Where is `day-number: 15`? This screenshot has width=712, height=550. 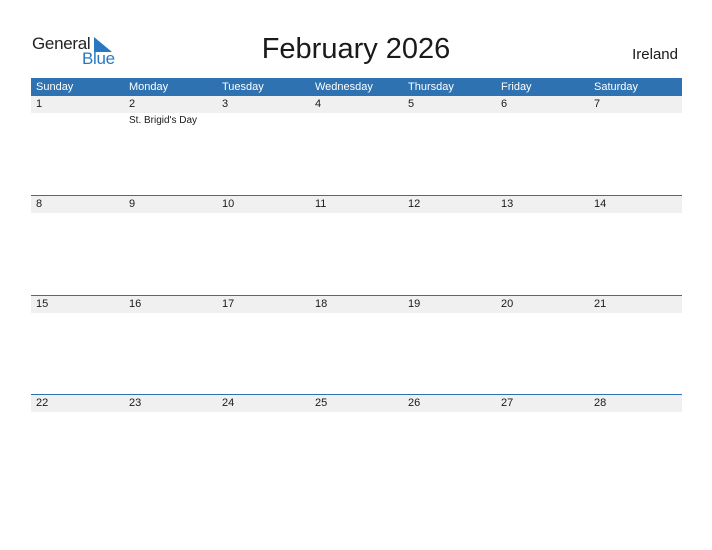 day-number: 15 is located at coordinates (42, 304).